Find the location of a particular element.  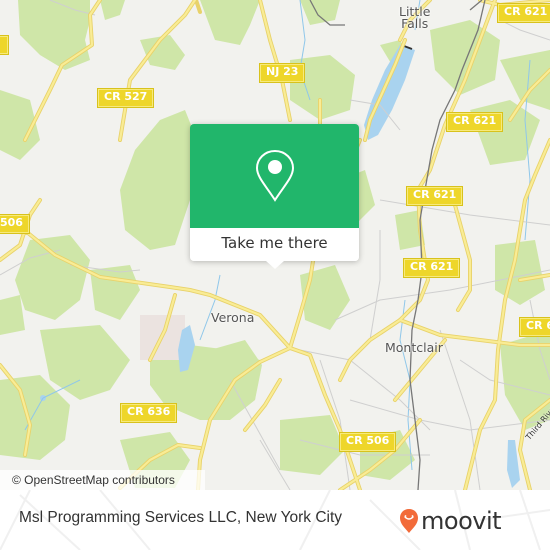

road-shield-text: CR 527 is located at coordinates (126, 96).